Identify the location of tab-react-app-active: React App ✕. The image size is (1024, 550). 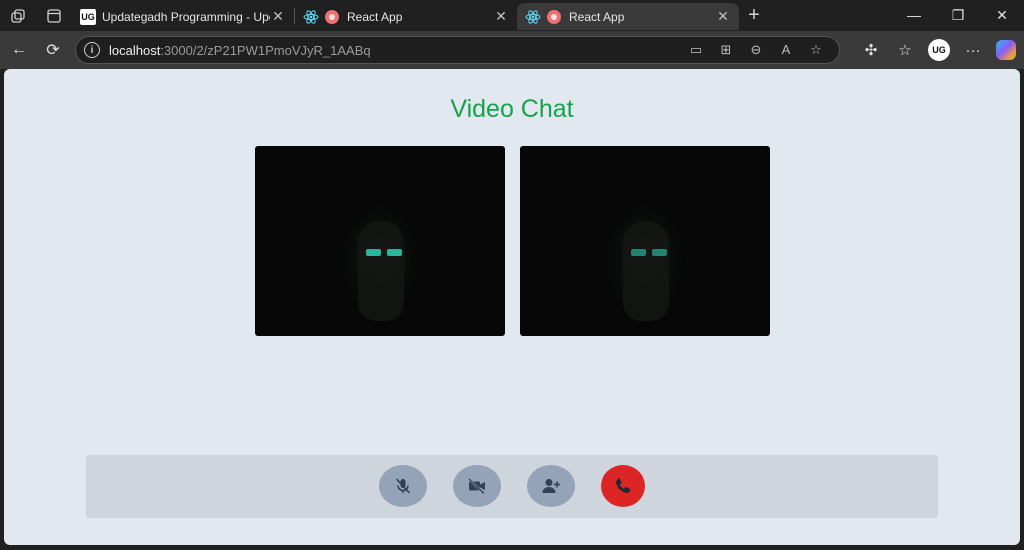
(628, 16).